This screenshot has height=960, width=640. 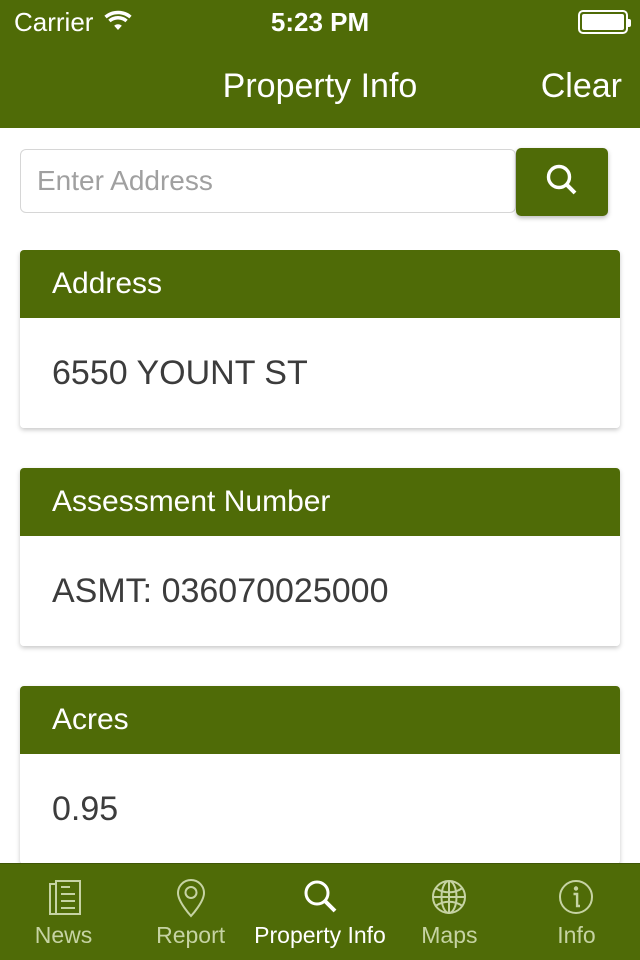 I want to click on tab-maps: Maps, so click(x=449, y=912).